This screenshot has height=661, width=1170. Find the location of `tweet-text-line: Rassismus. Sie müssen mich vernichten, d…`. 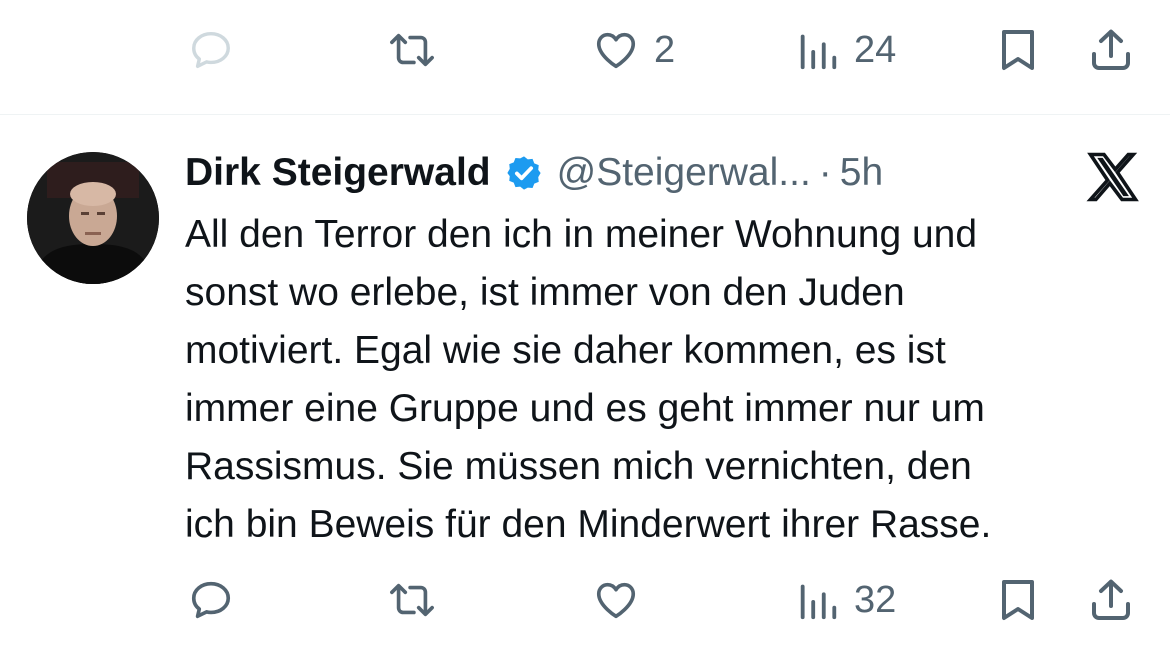

tweet-text-line: Rassismus. Sie müssen mich vernichten, d… is located at coordinates (578, 466).